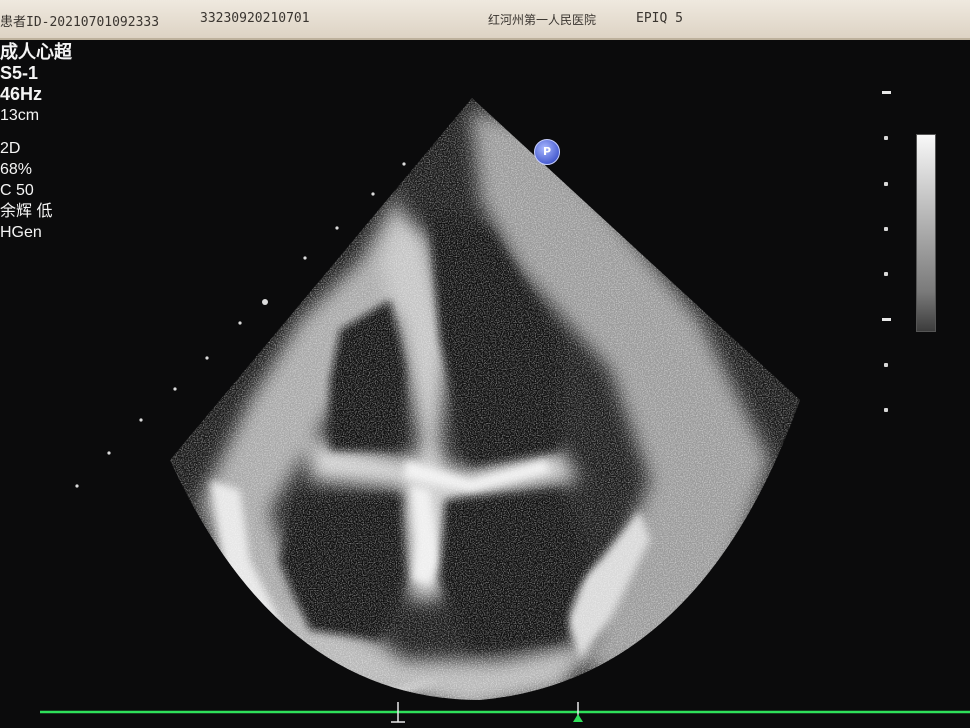 Image resolution: width=970 pixels, height=728 pixels. What do you see at coordinates (21, 94) in the screenshot?
I see `frequency-label: 46Hz` at bounding box center [21, 94].